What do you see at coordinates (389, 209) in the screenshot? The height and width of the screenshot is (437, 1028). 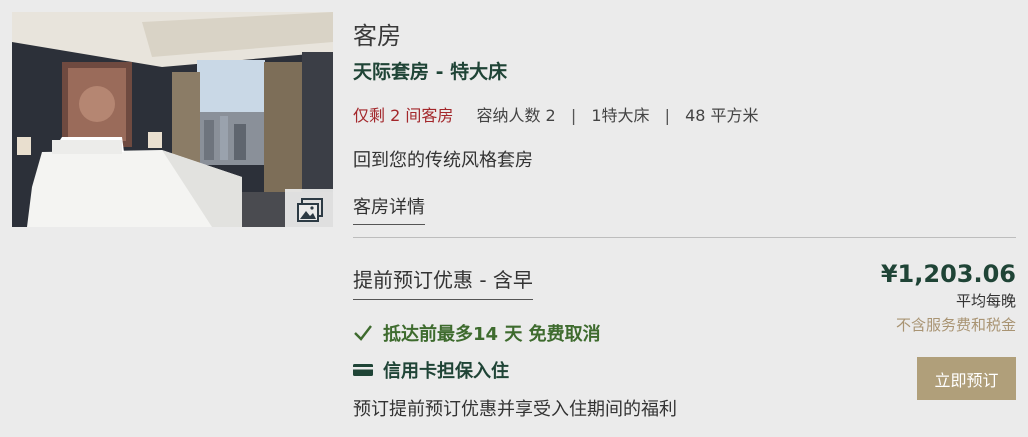 I see `room-details-link: 客房详情` at bounding box center [389, 209].